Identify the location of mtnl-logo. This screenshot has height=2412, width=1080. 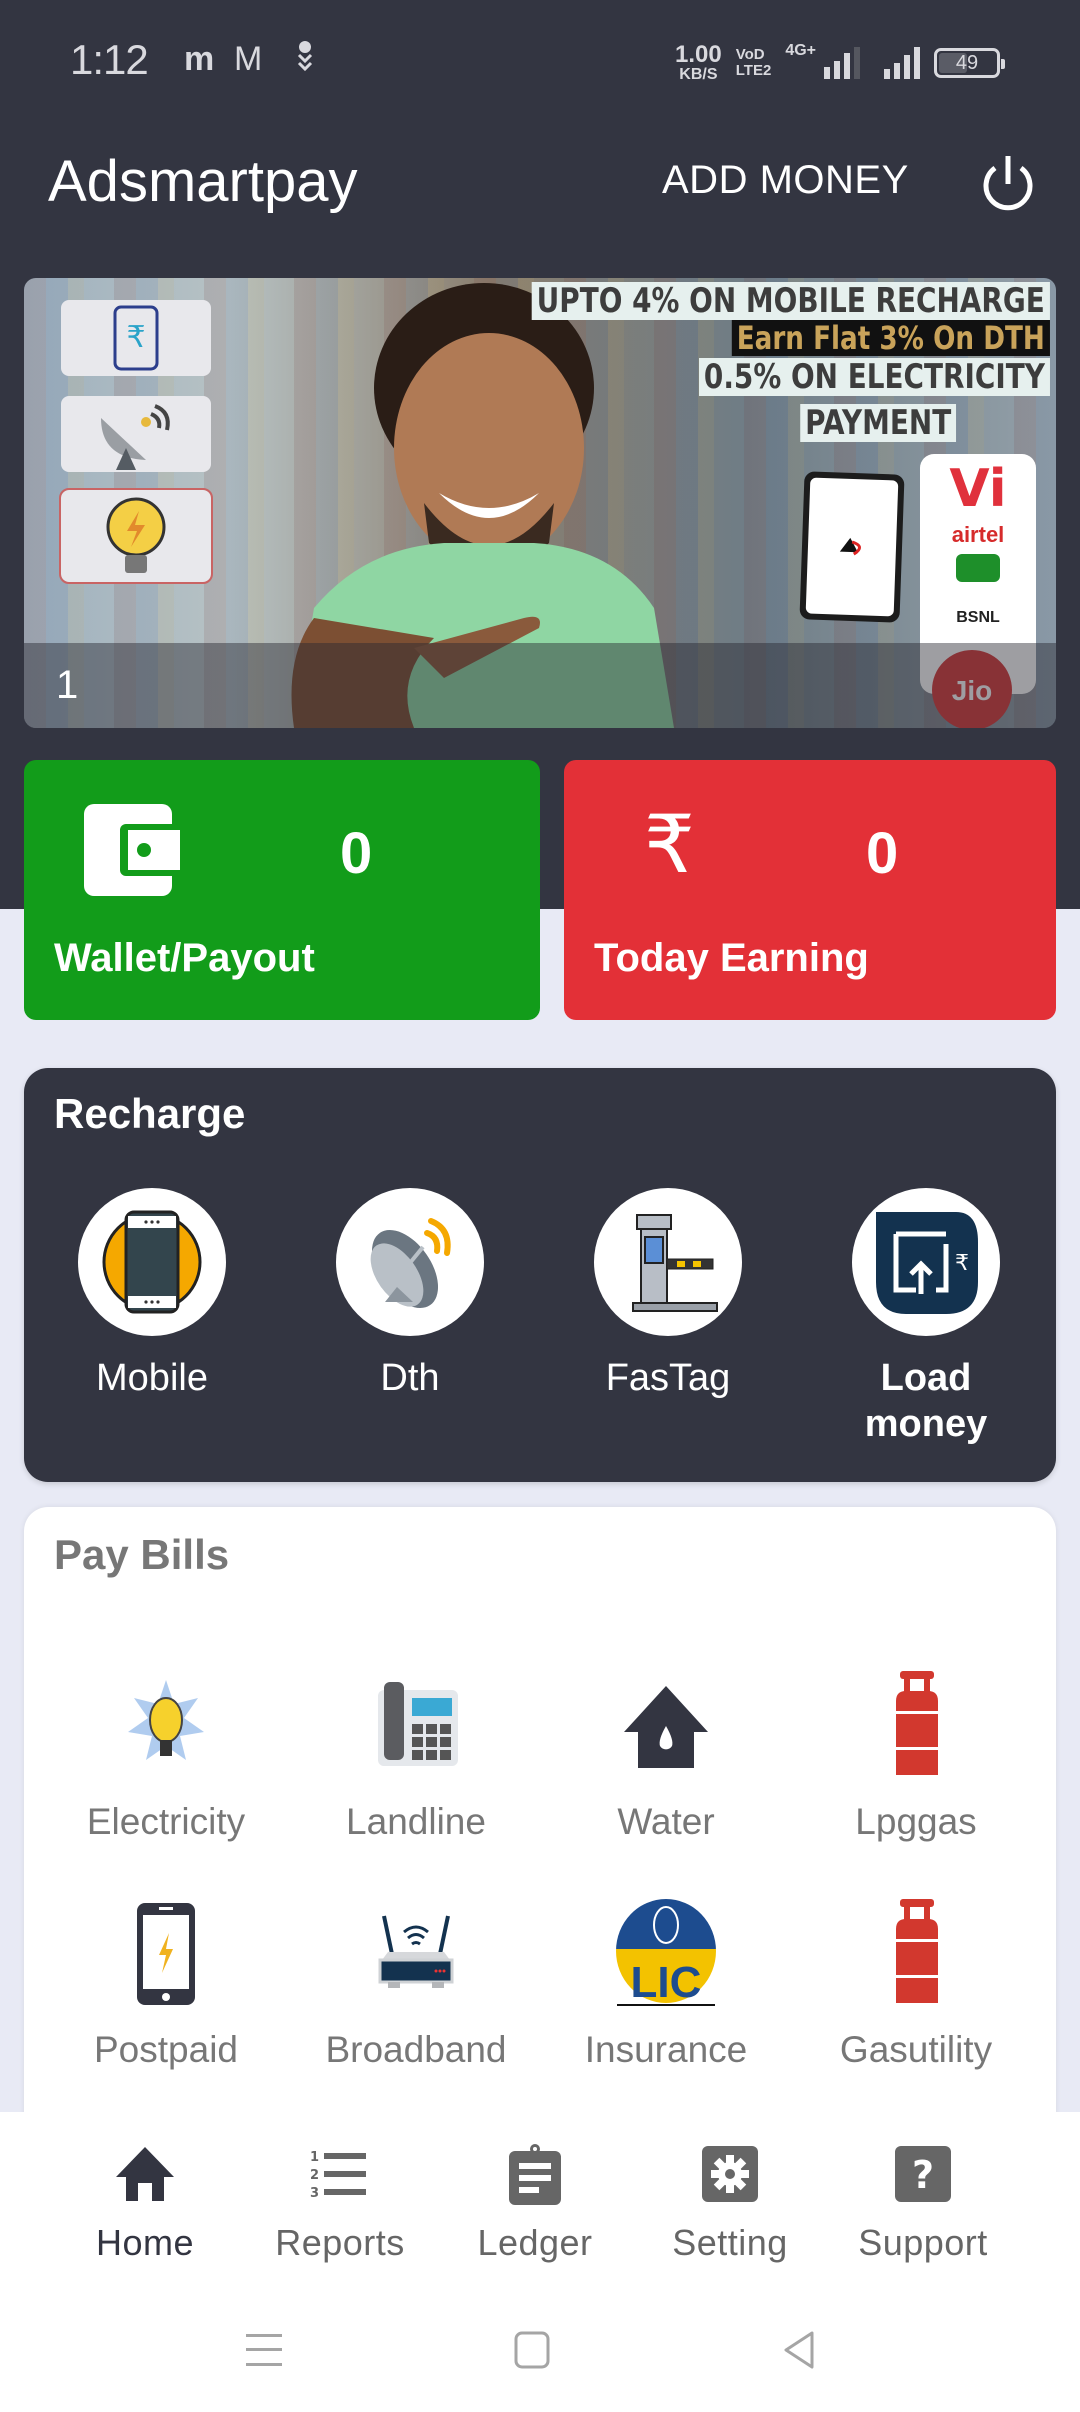
(978, 568).